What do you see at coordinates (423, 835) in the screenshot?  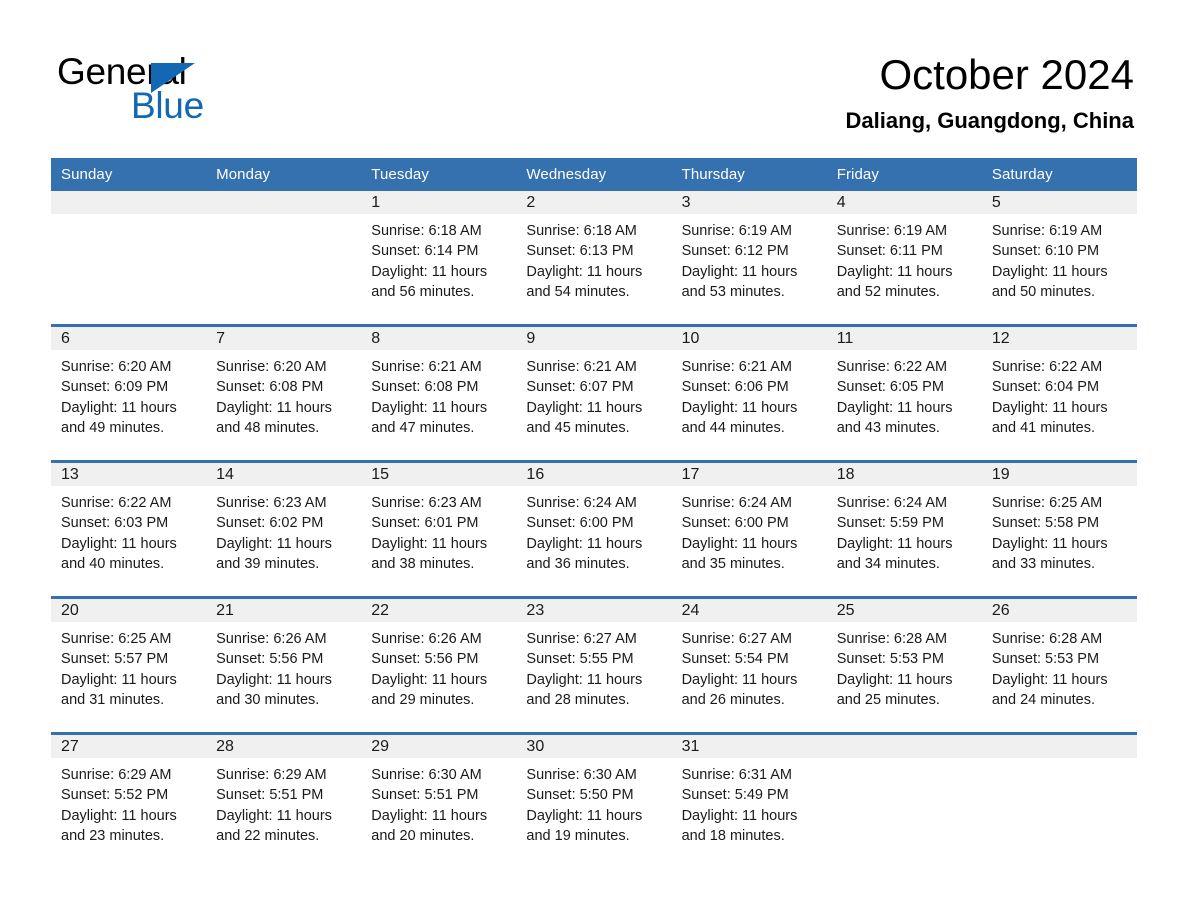 I see `daylight-duration-line2: and 20 minutes.` at bounding box center [423, 835].